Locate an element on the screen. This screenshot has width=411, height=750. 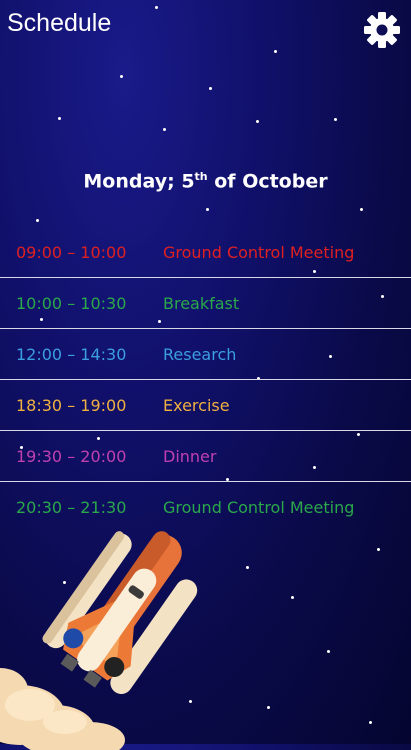
schedule-row: 12:00 – 14:30 Research is located at coordinates (205, 354).